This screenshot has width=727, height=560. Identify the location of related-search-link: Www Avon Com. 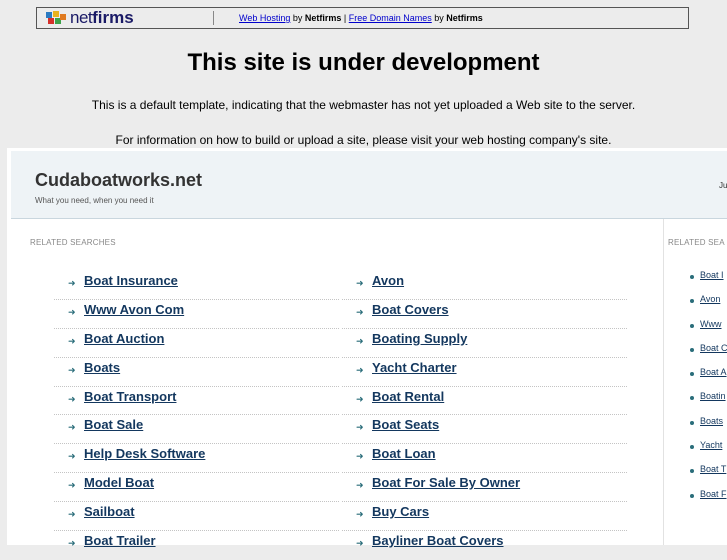
(134, 309).